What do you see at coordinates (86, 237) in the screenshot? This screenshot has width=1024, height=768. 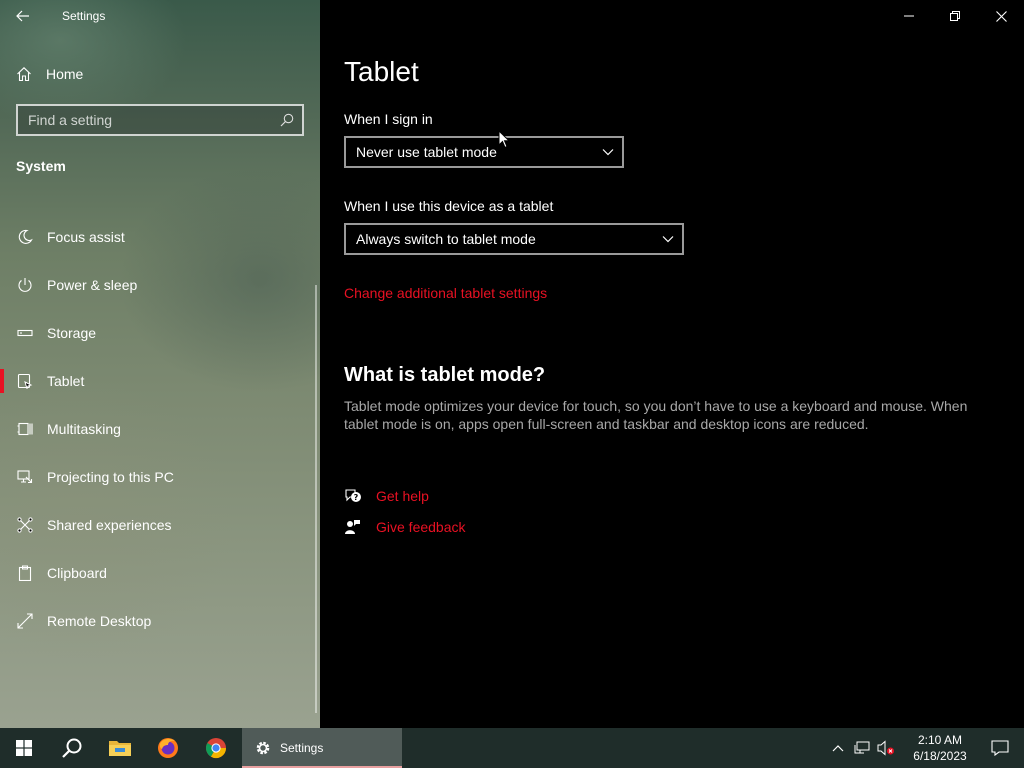 I see `sidebar-item-label: Focus assist` at bounding box center [86, 237].